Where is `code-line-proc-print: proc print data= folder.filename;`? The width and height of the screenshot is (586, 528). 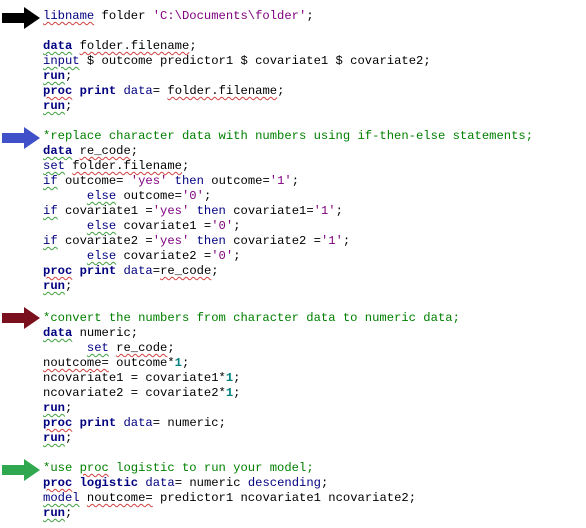 code-line-proc-print: proc print data= folder.filename; is located at coordinates (163, 91).